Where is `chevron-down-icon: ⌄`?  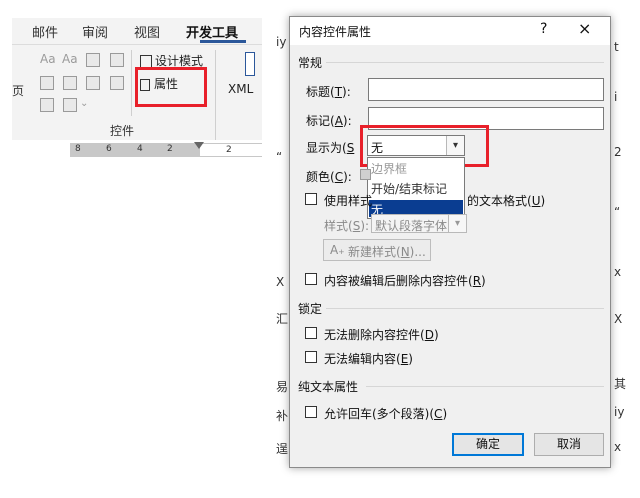 chevron-down-icon: ⌄ is located at coordinates (84, 103).